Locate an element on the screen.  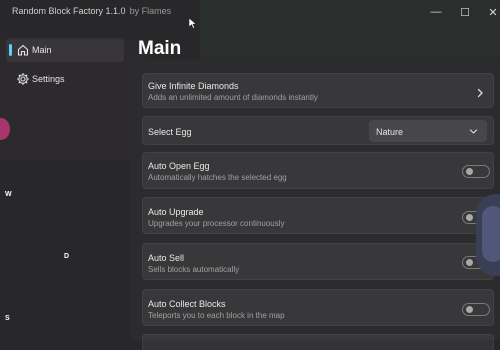
key-hint-s: S is located at coordinates (7, 318).